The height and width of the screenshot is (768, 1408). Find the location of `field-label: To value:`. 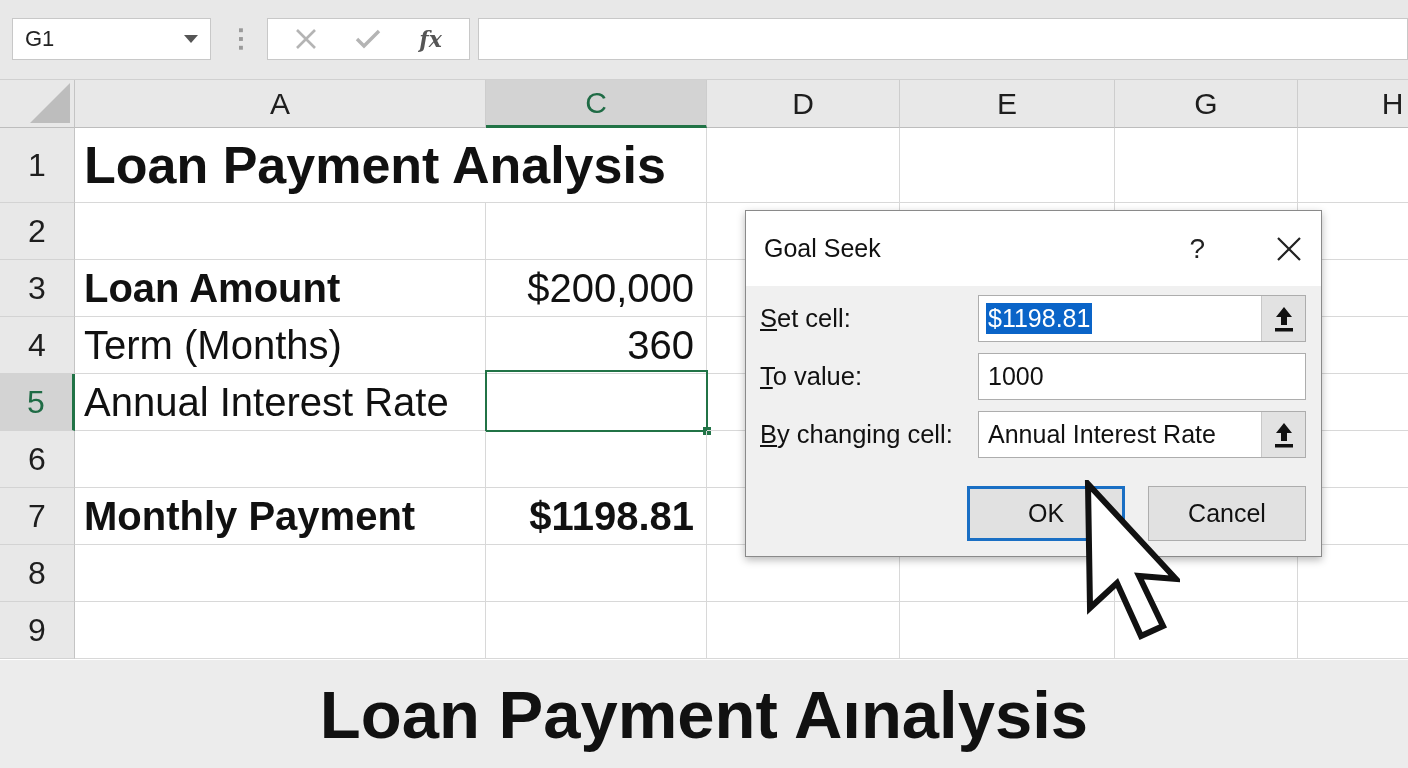

field-label: To value: is located at coordinates (812, 376).